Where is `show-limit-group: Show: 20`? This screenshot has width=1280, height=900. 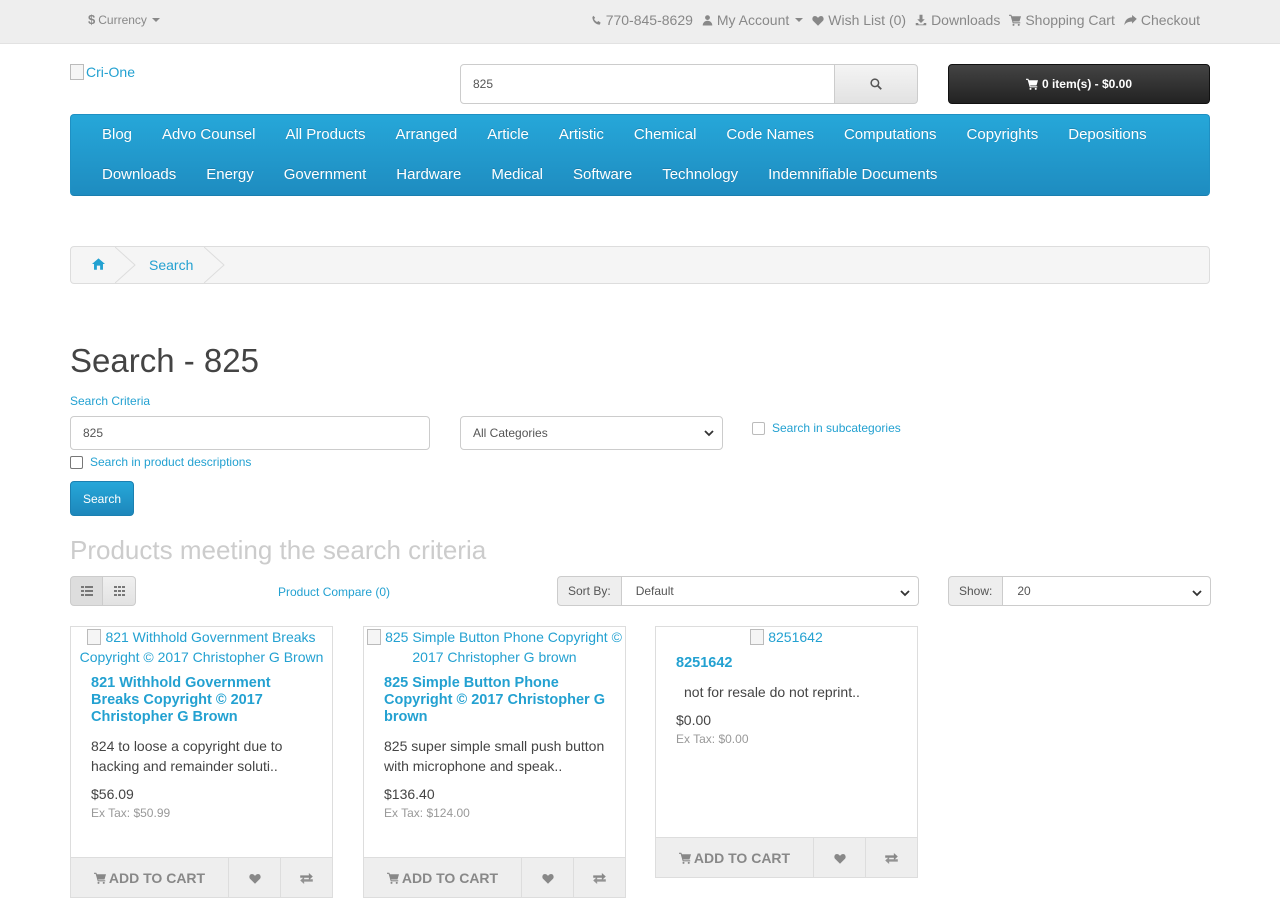
show-limit-group: Show: 20 is located at coordinates (1080, 591).